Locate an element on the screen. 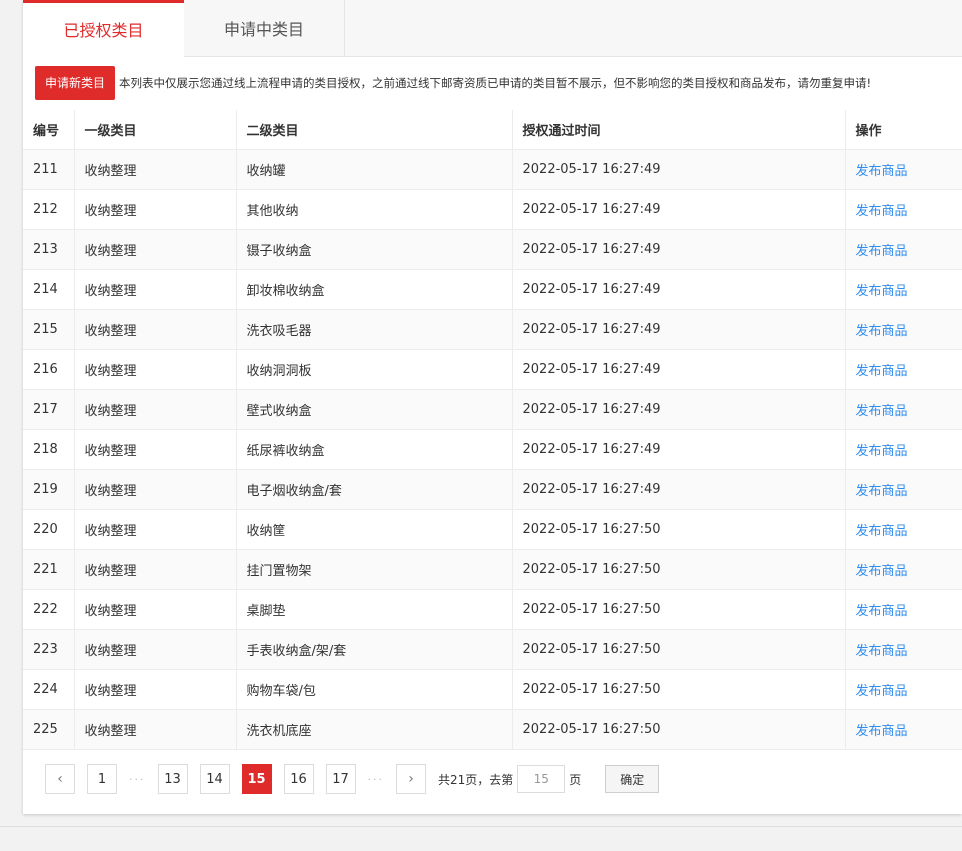 The image size is (962, 851). cell-level2: 镊子收纳盒 is located at coordinates (374, 249).